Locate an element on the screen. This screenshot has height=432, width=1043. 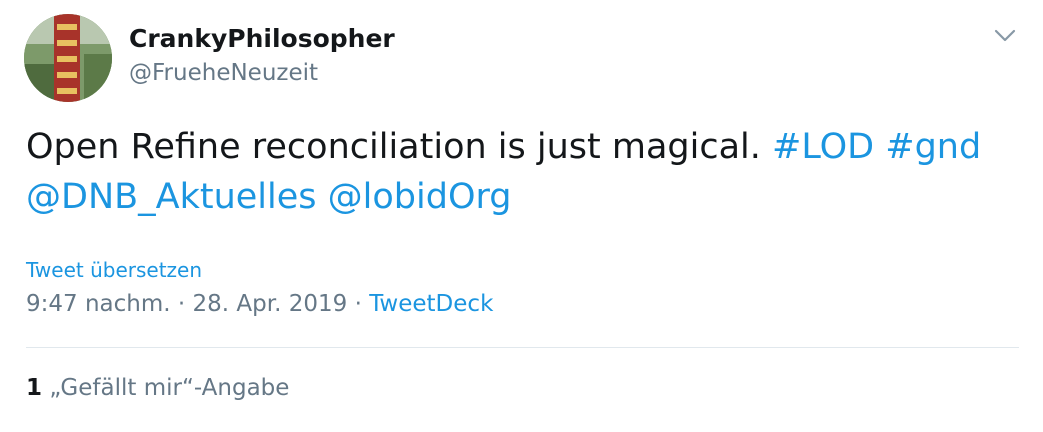
hashtag-gnd: #gnd is located at coordinates (933, 147).